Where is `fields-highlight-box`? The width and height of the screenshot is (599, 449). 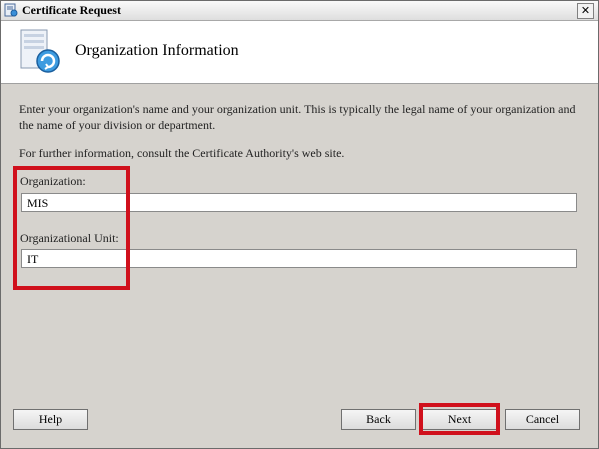 fields-highlight-box is located at coordinates (71, 228).